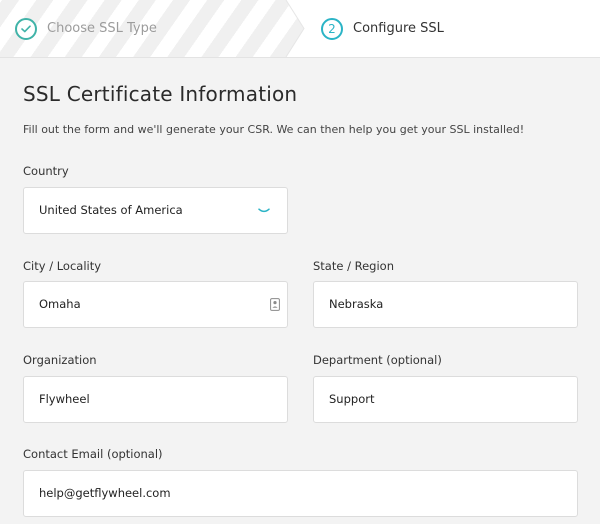 This screenshot has width=600, height=524. I want to click on country-label: Country, so click(46, 171).